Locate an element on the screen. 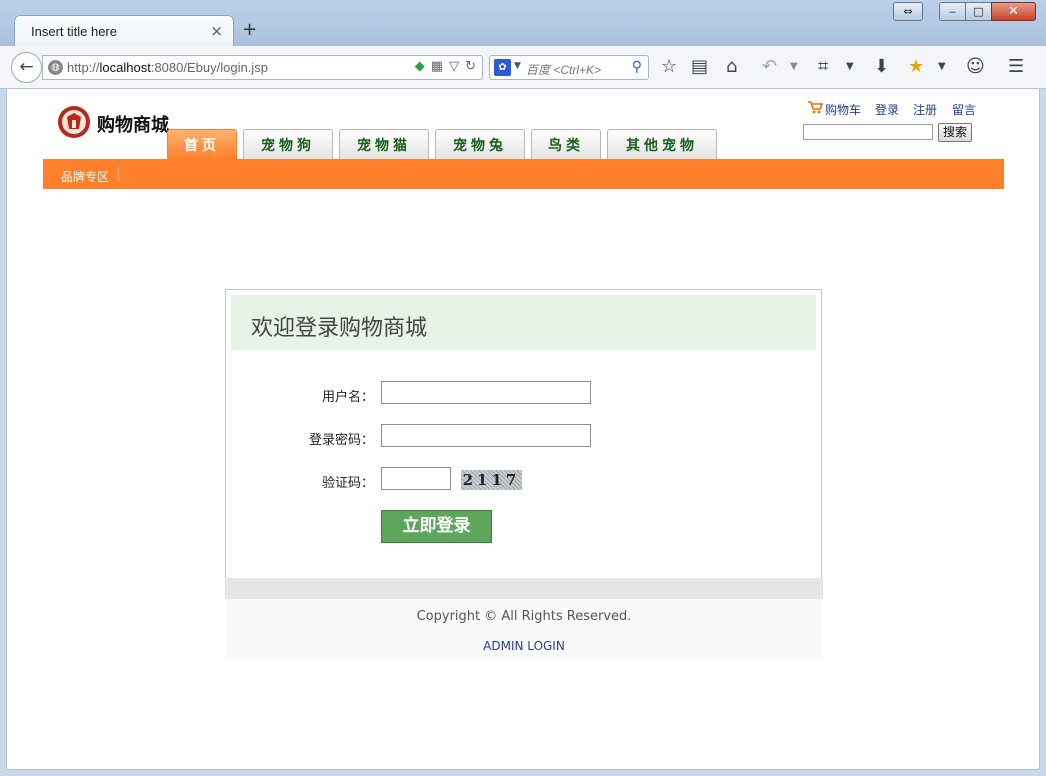  footer-divider is located at coordinates (524, 588).